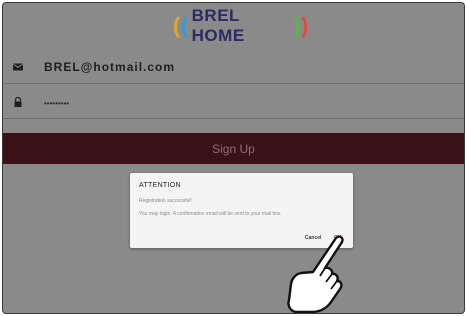 Image resolution: width=467 pixels, height=316 pixels. What do you see at coordinates (57, 103) in the screenshot?
I see `password-value: •••••••••` at bounding box center [57, 103].